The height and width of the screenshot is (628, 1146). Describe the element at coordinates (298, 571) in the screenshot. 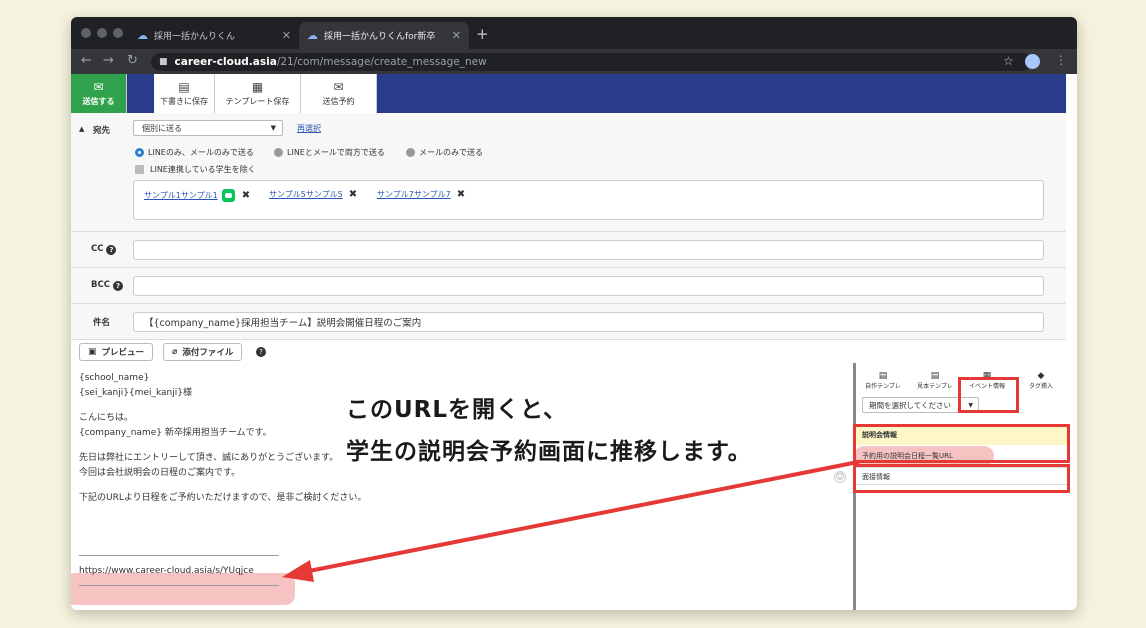

I see `arrow-head` at that location.